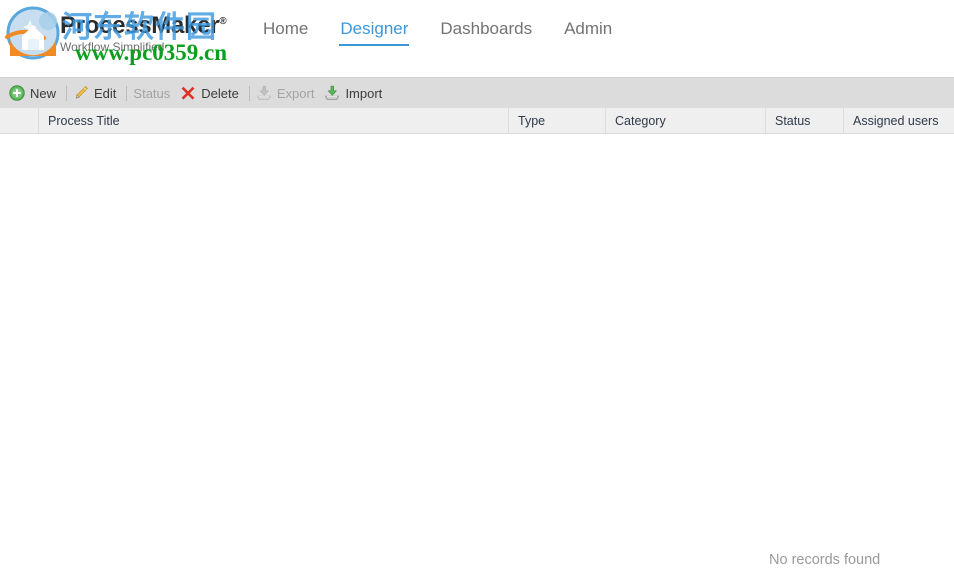  What do you see at coordinates (804, 120) in the screenshot?
I see `grid-column-status: Status` at bounding box center [804, 120].